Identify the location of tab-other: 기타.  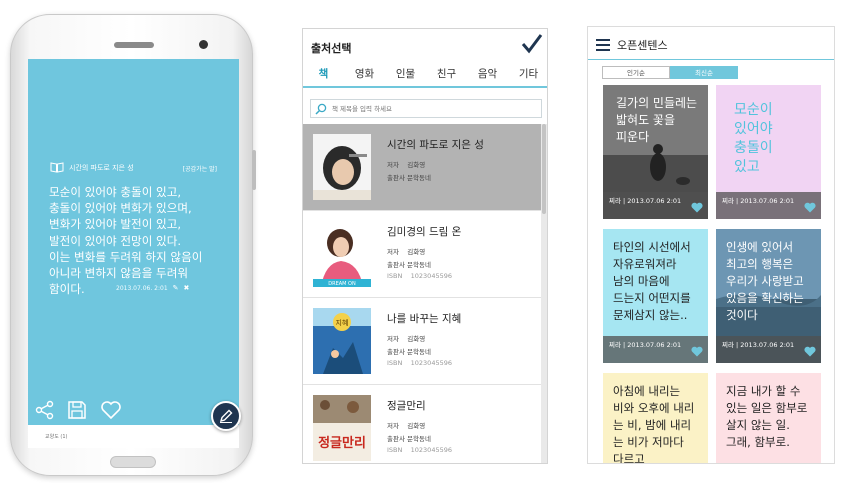
(527, 73).